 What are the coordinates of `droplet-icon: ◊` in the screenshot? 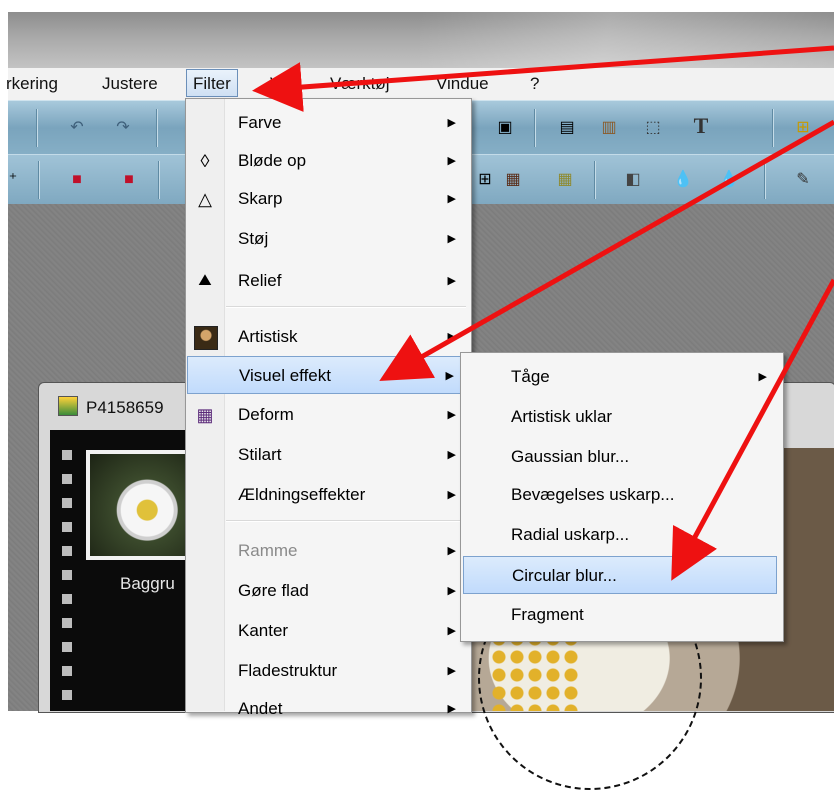 It's located at (205, 161).